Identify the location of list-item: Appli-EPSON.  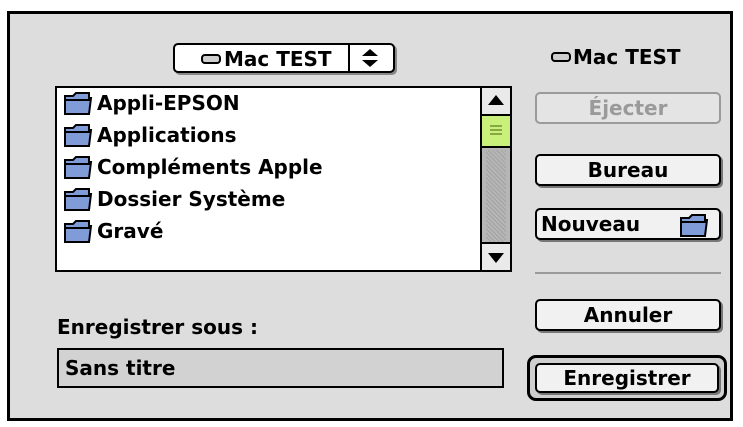
(151, 103).